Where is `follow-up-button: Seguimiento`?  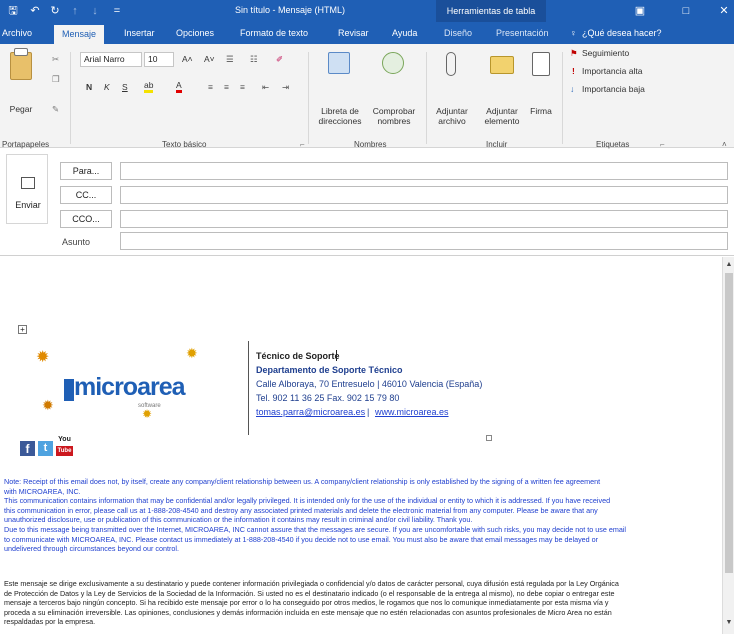
follow-up-button: Seguimiento is located at coordinates (605, 53).